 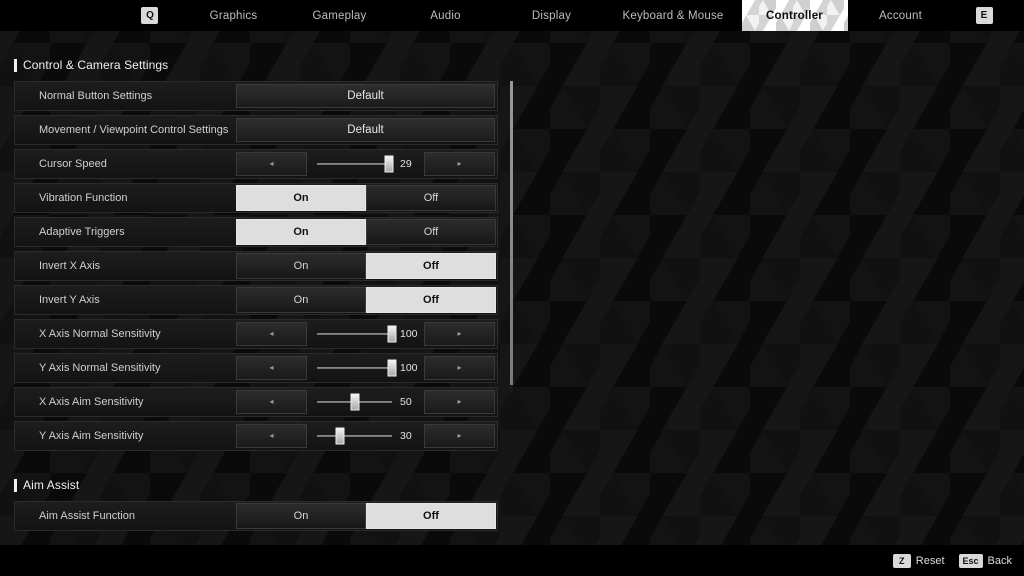 I want to click on row-label: Invert Y Axis, so click(x=69, y=300).